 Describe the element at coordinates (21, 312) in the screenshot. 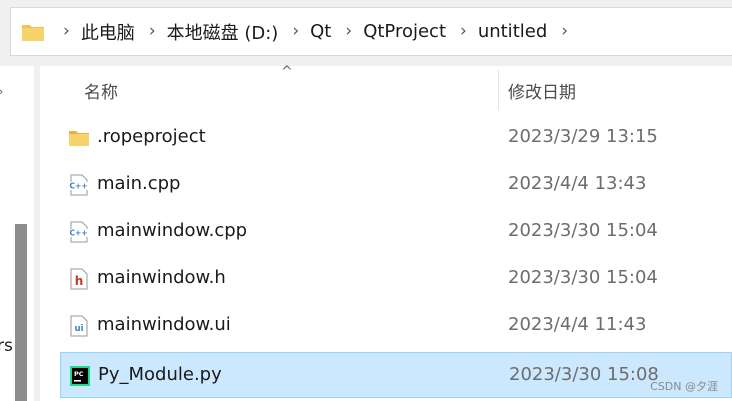

I see `nav-scrollbar-thumb` at that location.